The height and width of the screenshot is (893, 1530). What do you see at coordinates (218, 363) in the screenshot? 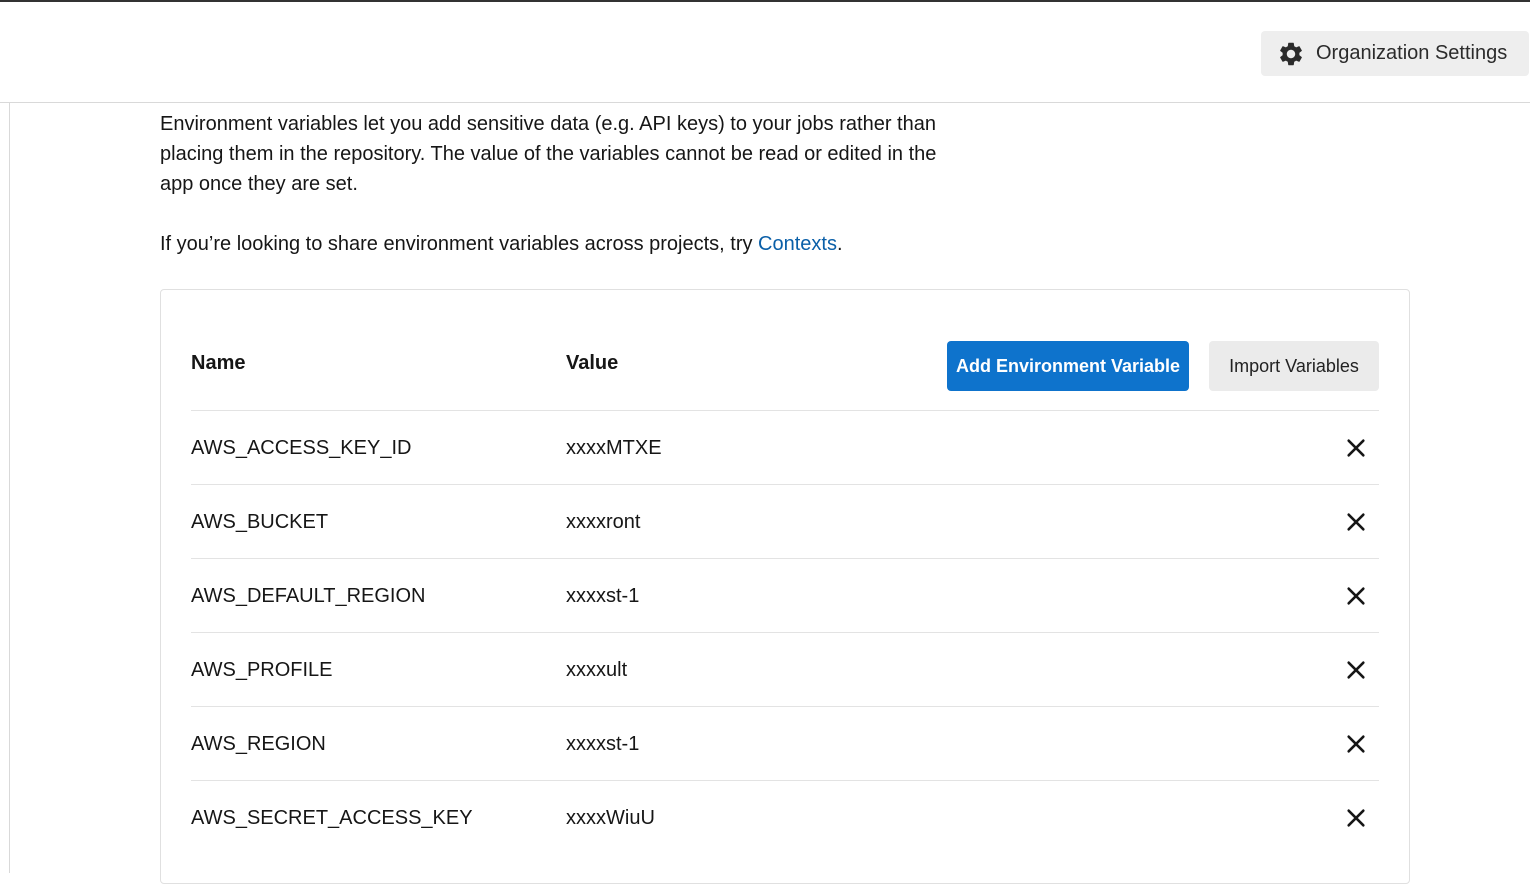
I see `column-header-name: Name` at bounding box center [218, 363].